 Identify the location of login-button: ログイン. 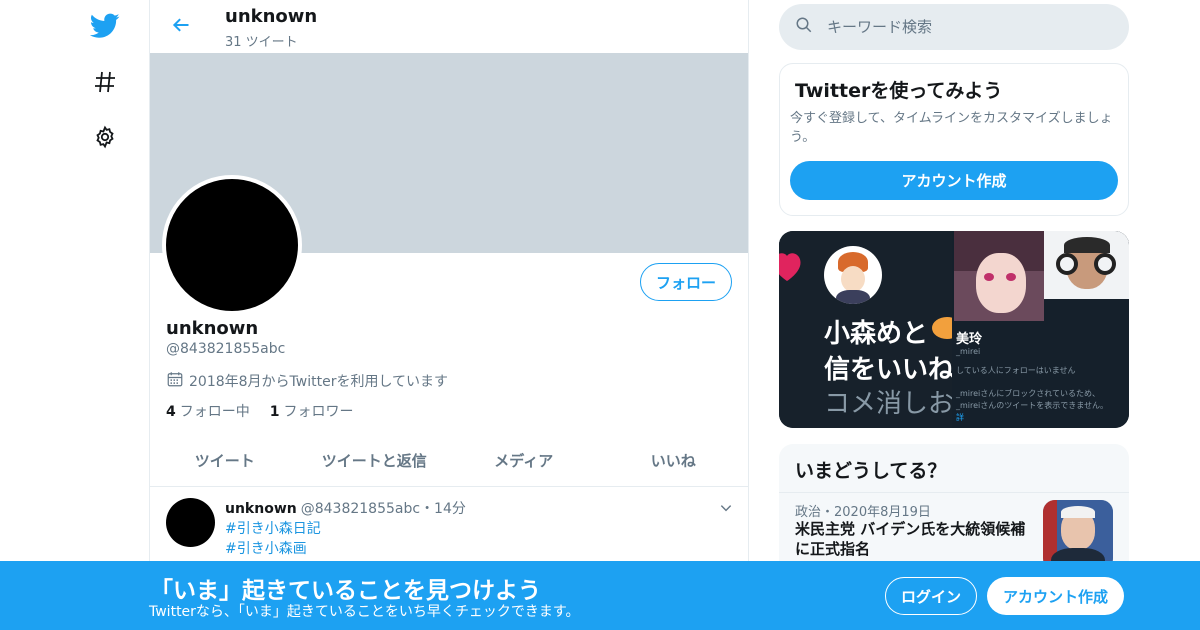
(931, 596).